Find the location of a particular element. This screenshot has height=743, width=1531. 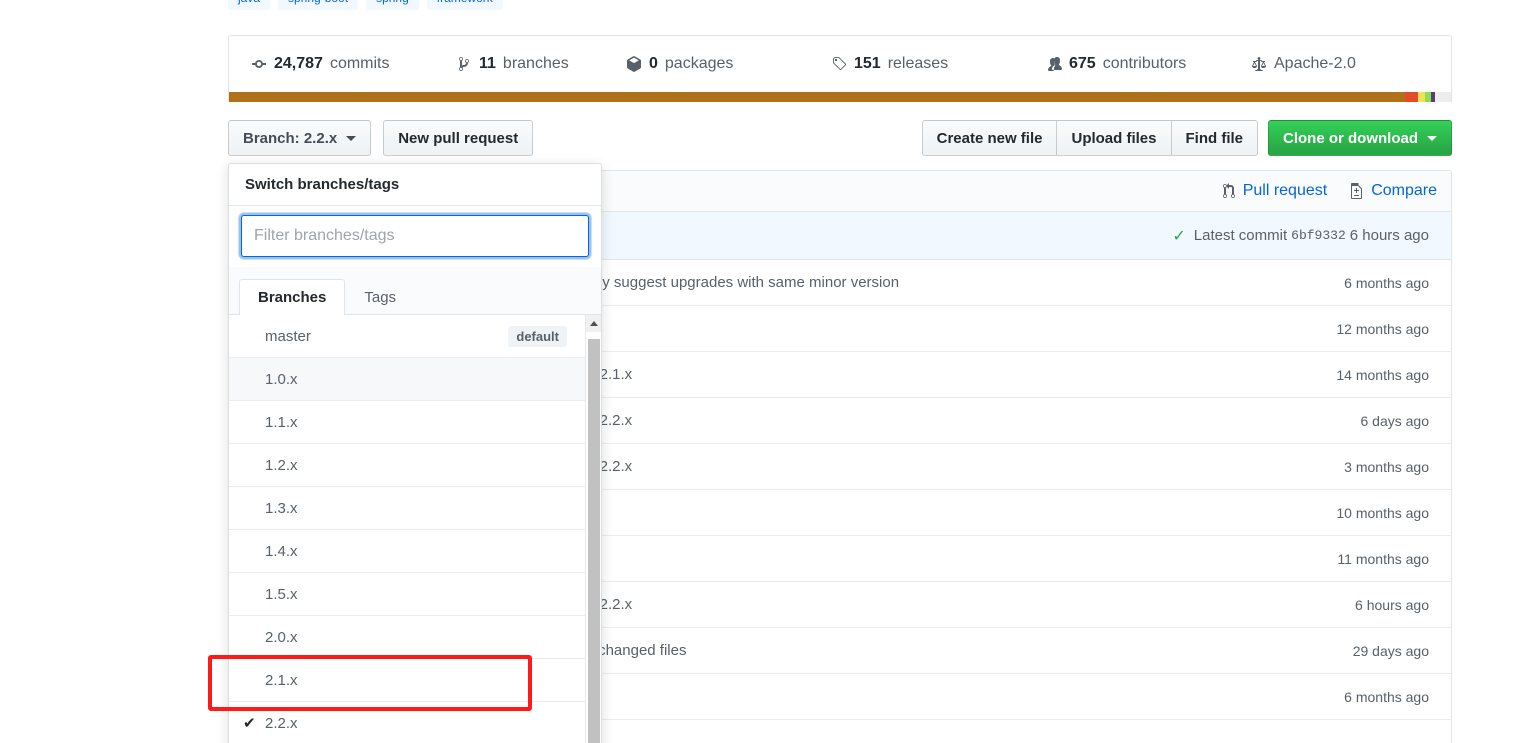

compare-link: Compare is located at coordinates (1393, 191).